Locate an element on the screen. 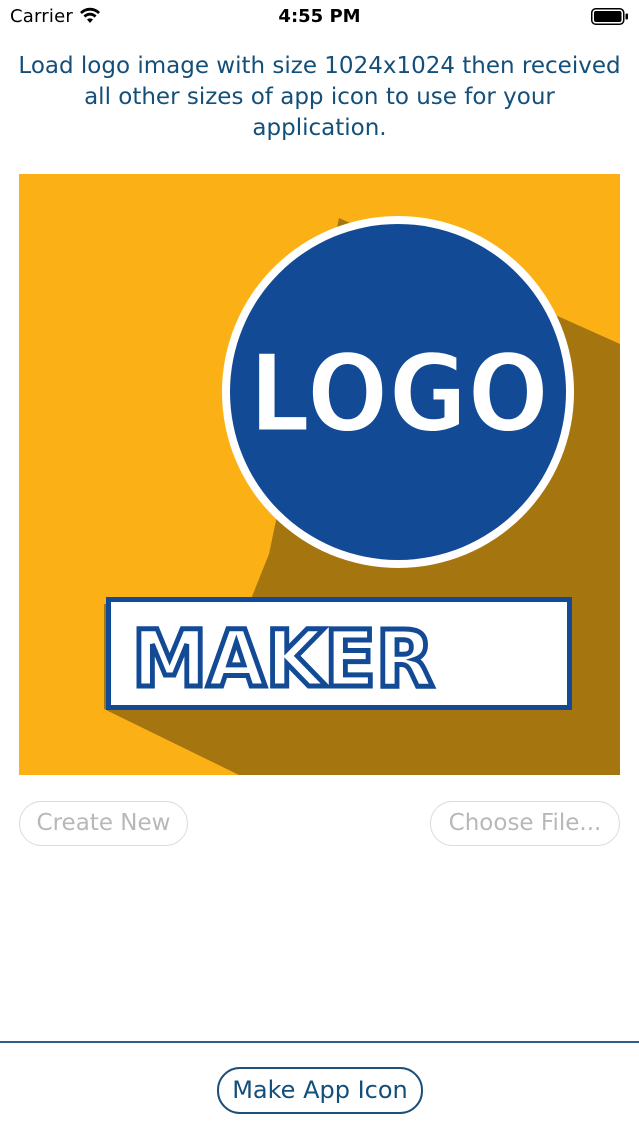  bottom-divider is located at coordinates (319, 1042).